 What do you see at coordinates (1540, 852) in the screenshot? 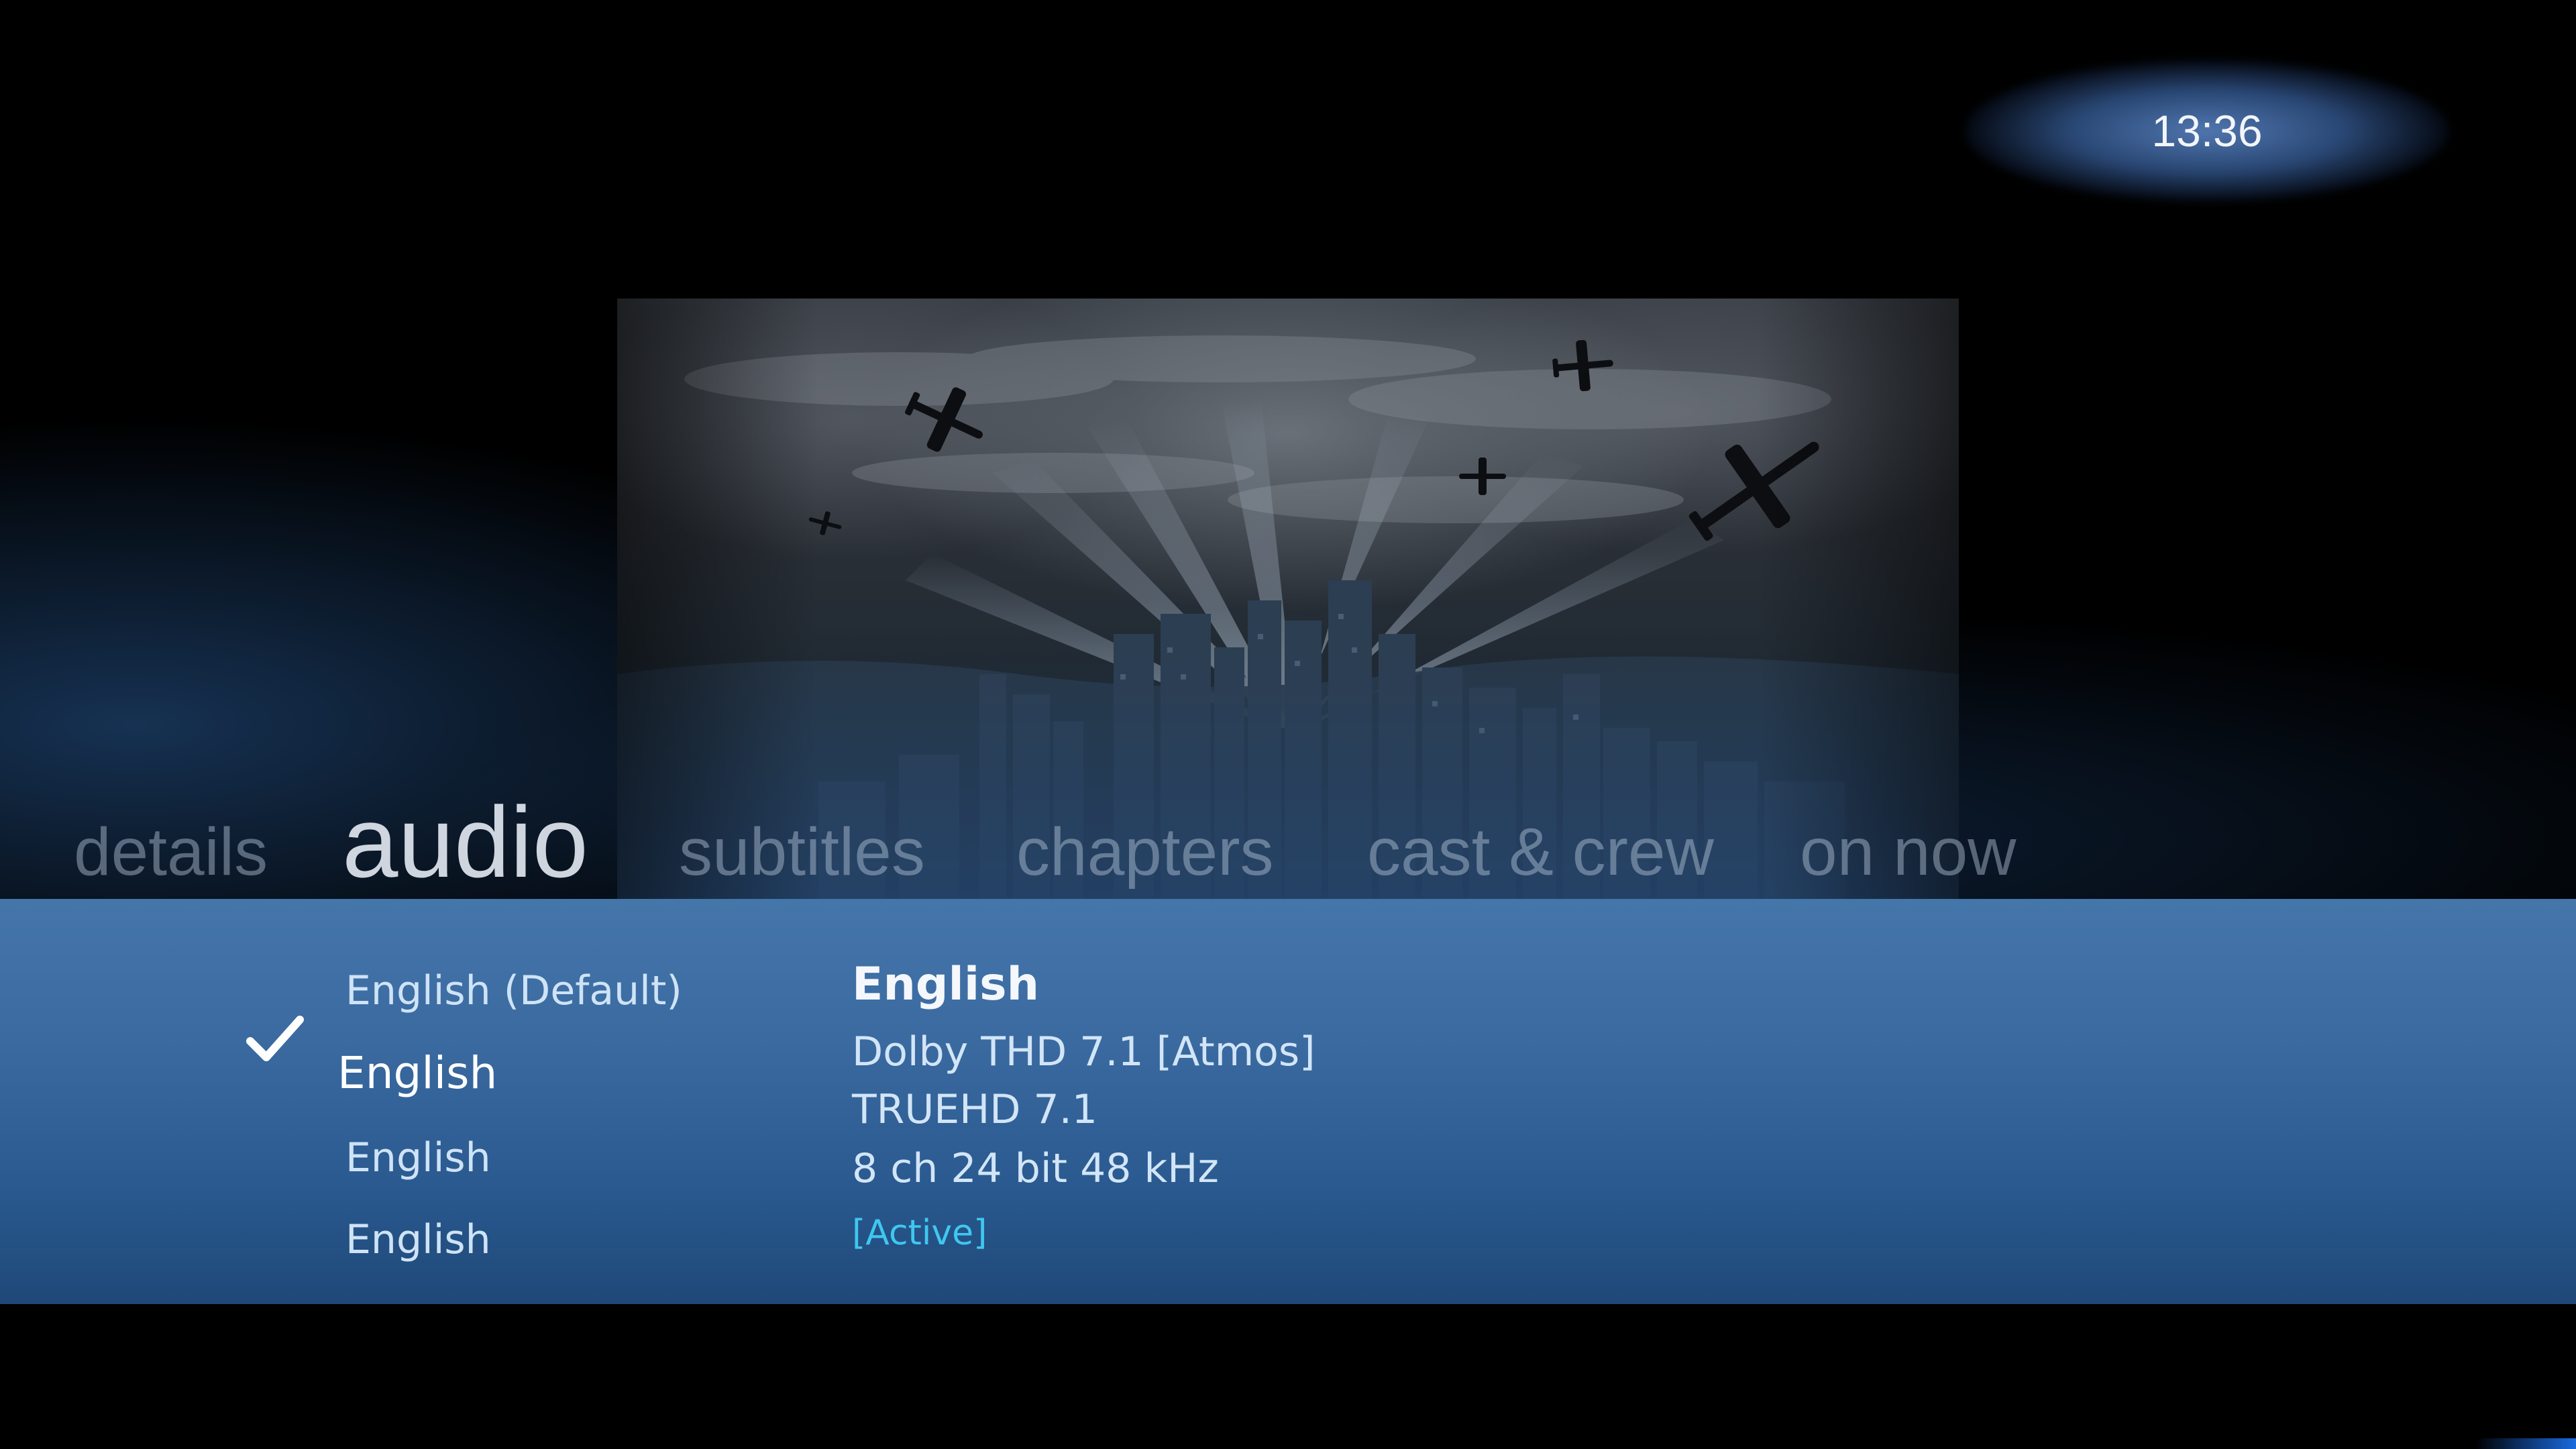
I see `tab-cast-and-crew: cast & crew` at bounding box center [1540, 852].